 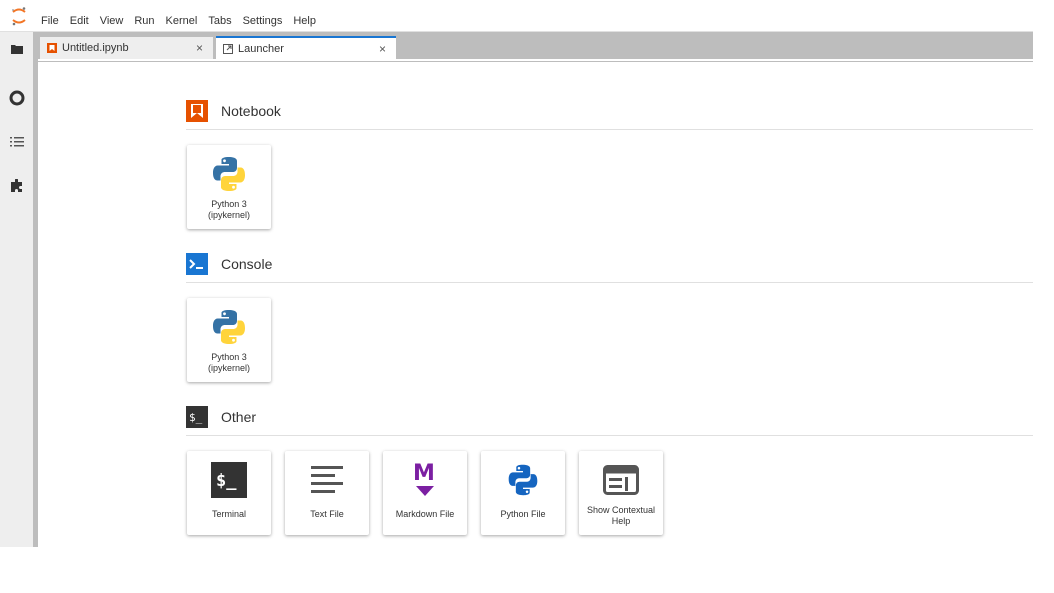 I want to click on console-section-header: Console, so click(x=229, y=264).